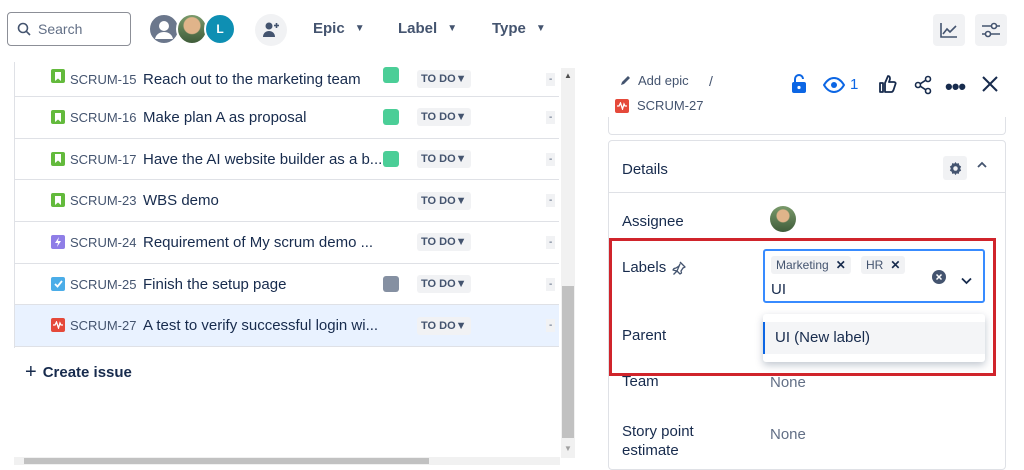 The width and height of the screenshot is (1024, 470). I want to click on pin-icon, so click(679, 268).